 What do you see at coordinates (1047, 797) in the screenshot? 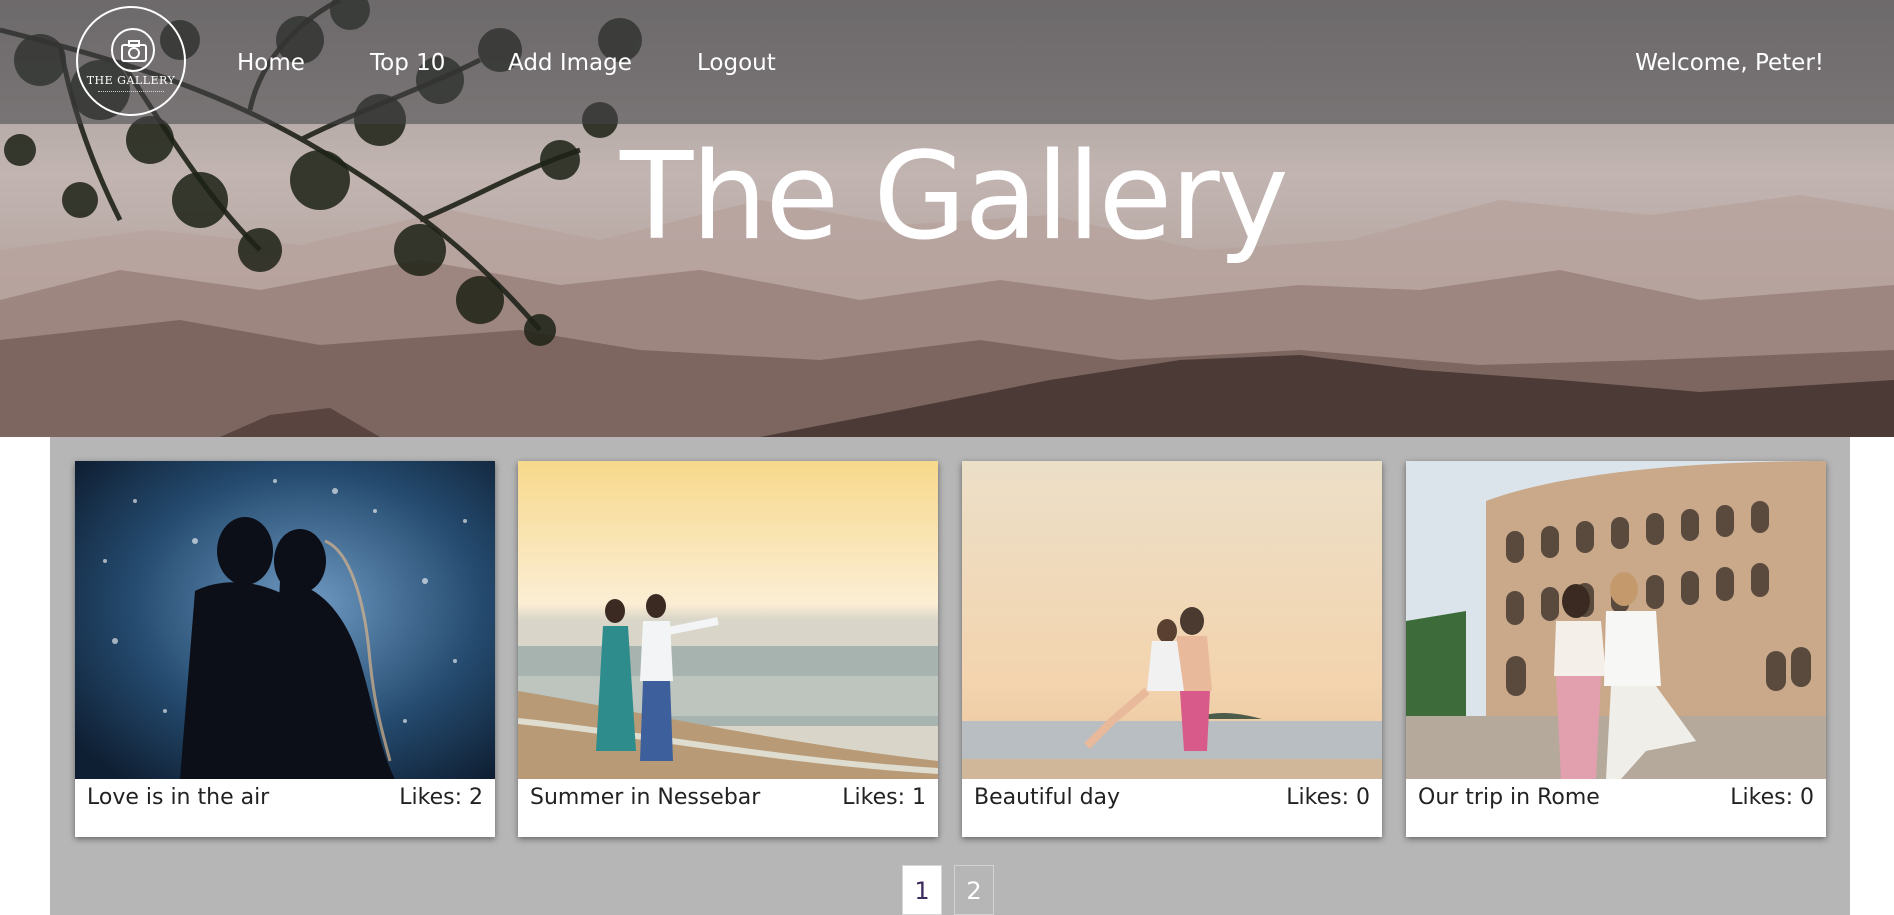
I see `card-title: Beautiful day` at bounding box center [1047, 797].